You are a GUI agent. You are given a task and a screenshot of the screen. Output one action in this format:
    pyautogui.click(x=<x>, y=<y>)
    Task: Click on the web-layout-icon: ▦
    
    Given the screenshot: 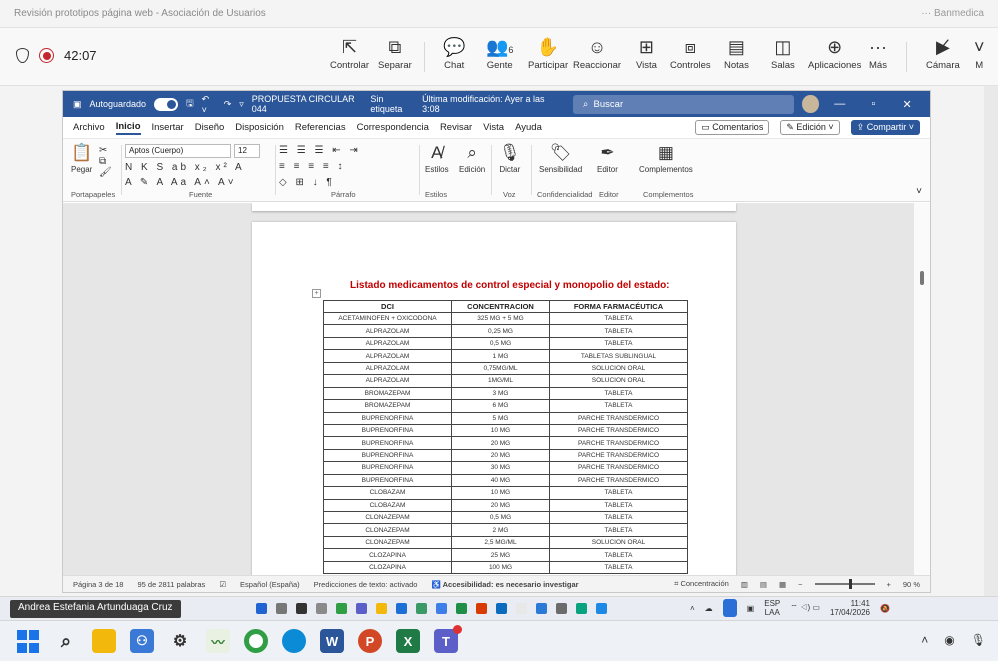 What is the action you would take?
    pyautogui.click(x=782, y=584)
    